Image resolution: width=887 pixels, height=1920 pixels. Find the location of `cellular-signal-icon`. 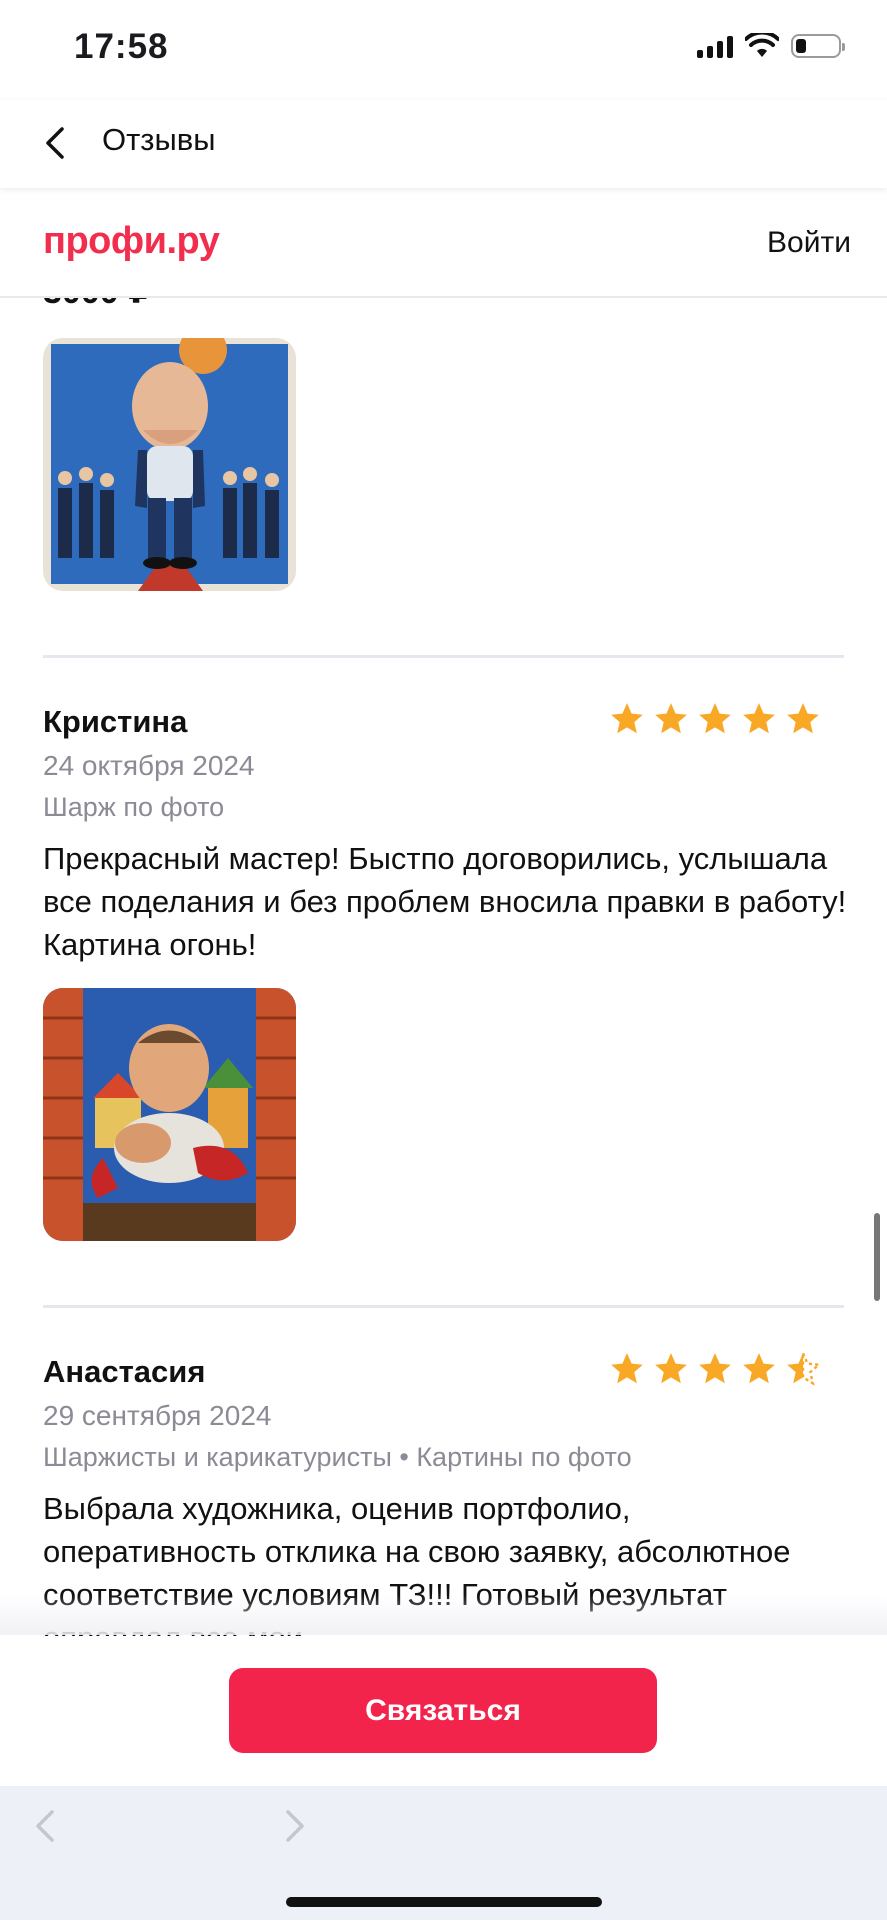

cellular-signal-icon is located at coordinates (715, 46).